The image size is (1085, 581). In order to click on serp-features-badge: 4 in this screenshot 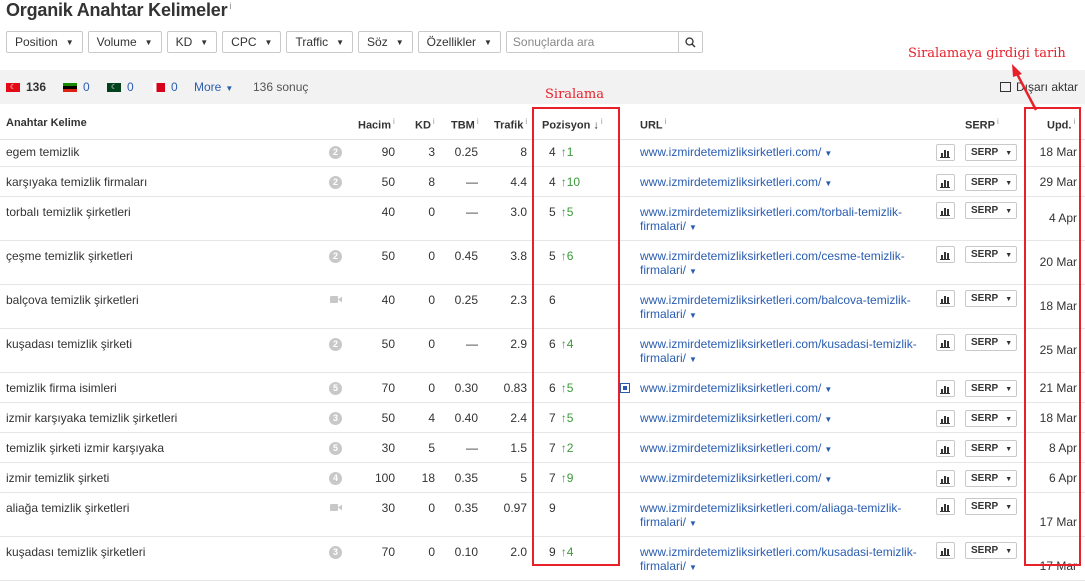, I will do `click(335, 478)`.